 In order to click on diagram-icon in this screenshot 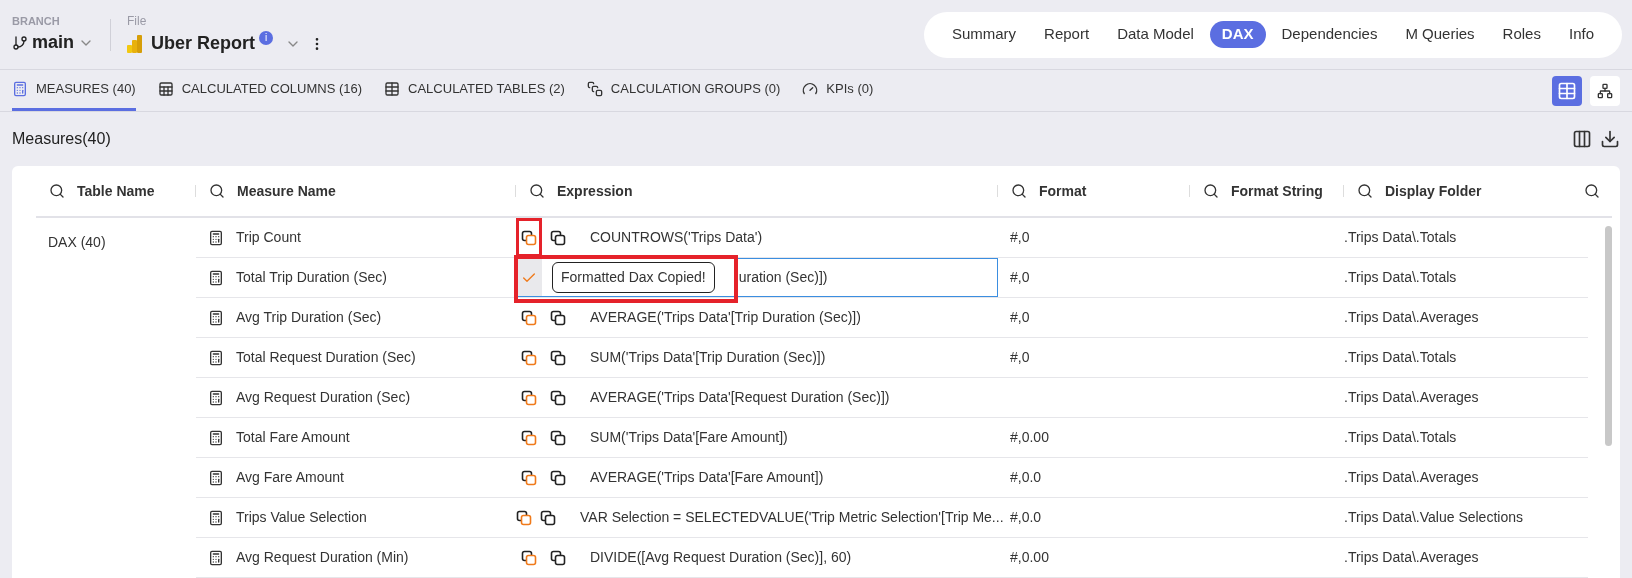, I will do `click(1605, 90)`.